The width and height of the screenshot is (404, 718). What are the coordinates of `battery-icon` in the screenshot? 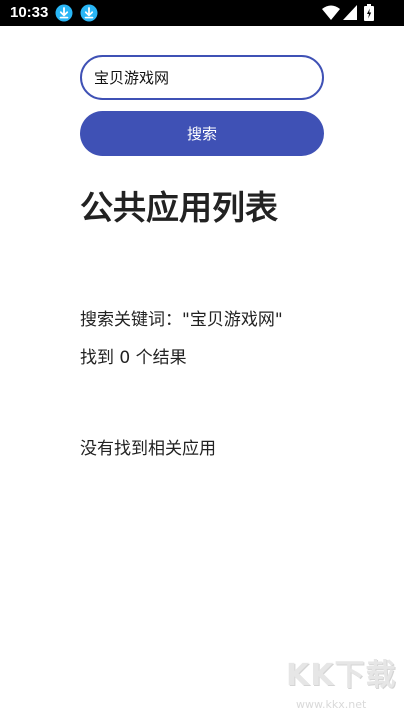 It's located at (369, 12).